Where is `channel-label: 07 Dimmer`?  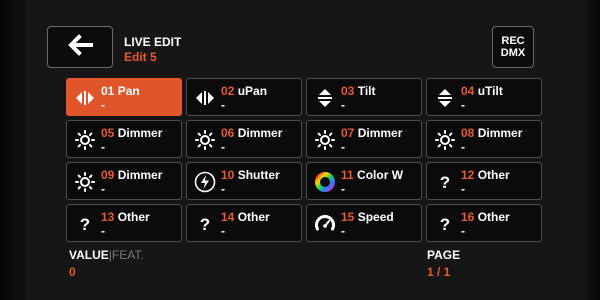
channel-label: 07 Dimmer is located at coordinates (371, 133).